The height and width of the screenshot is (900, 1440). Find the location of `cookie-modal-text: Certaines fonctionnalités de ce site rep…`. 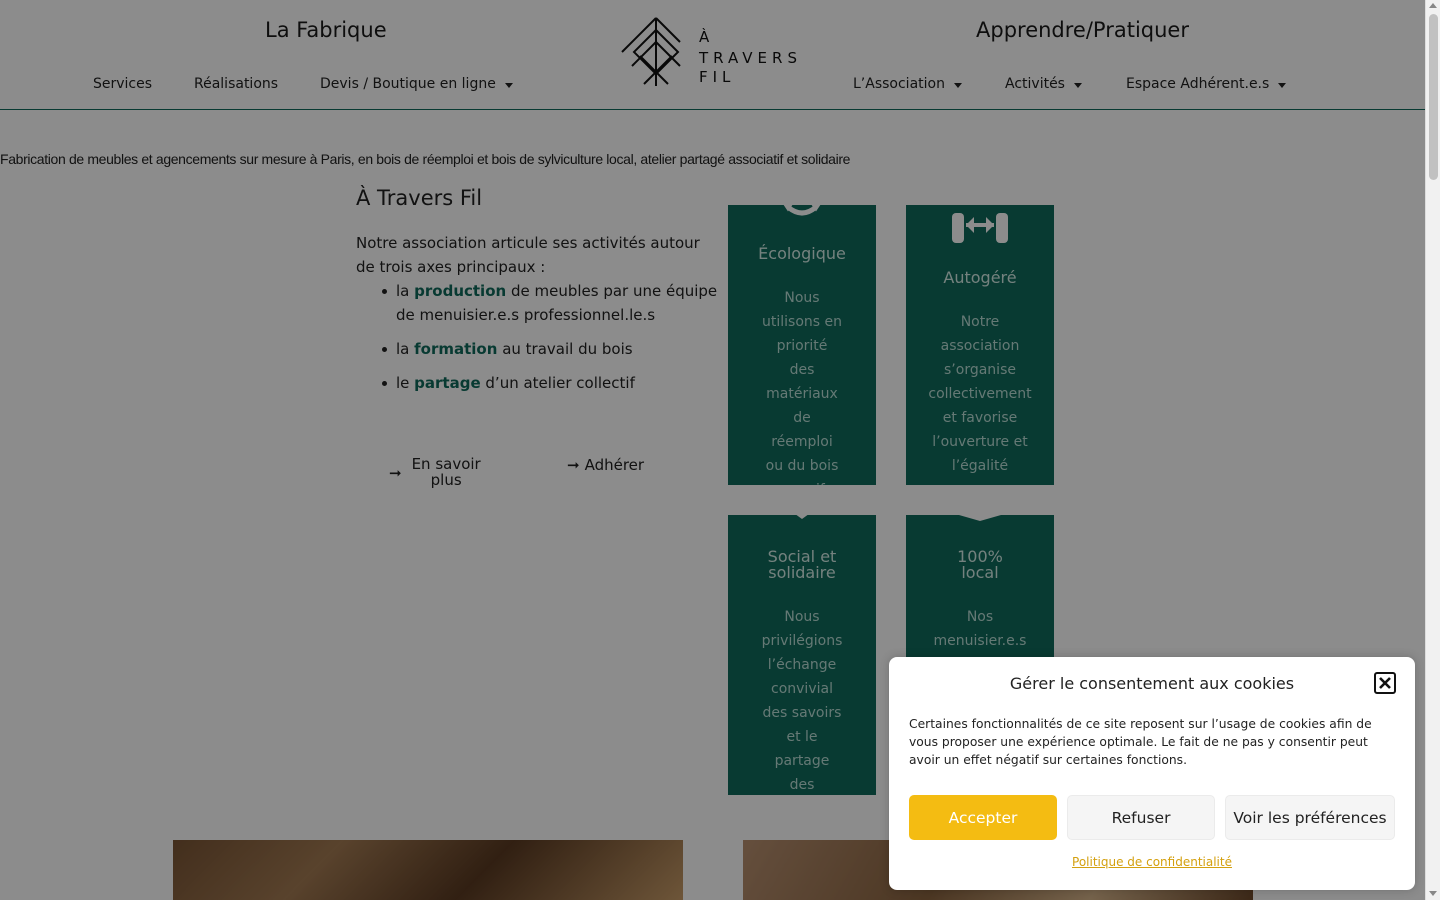

cookie-modal-text: Certaines fonctionnalités de ce site rep… is located at coordinates (1140, 742).